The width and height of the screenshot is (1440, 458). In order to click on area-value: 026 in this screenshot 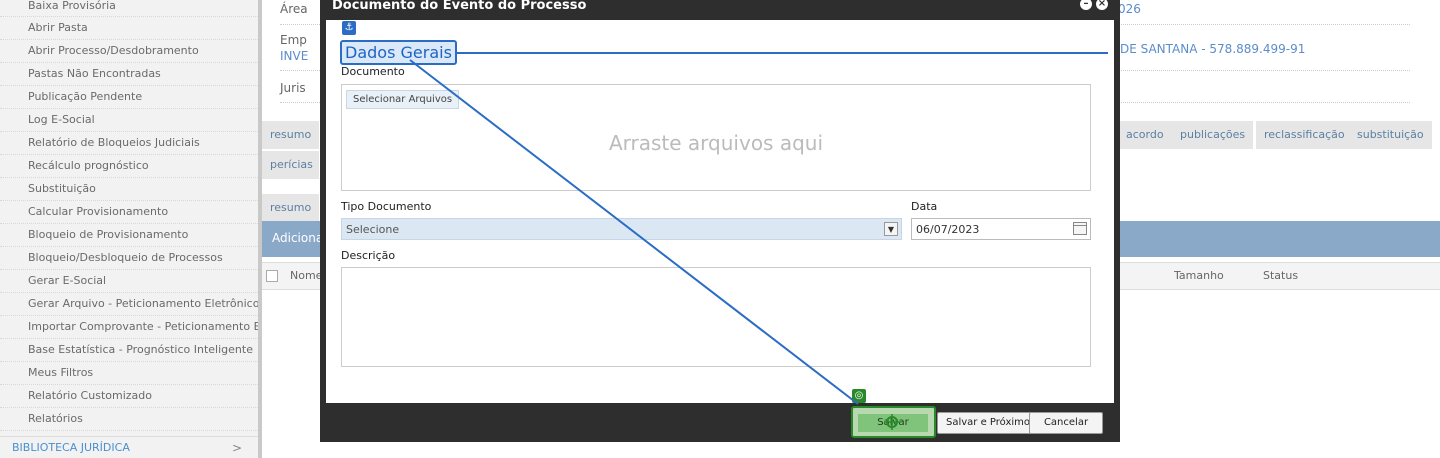, I will do `click(1129, 9)`.